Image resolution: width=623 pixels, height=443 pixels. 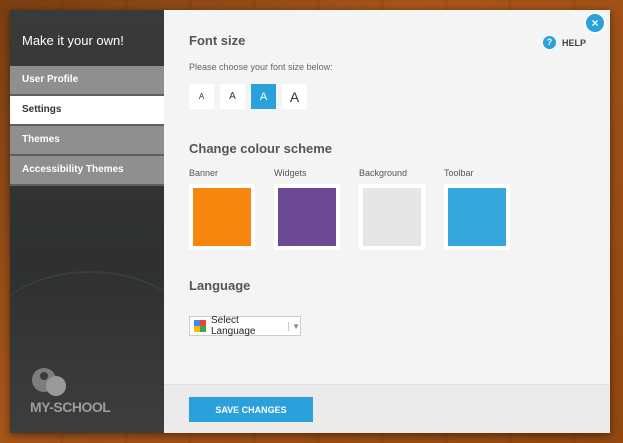 What do you see at coordinates (477, 217) in the screenshot?
I see `toolbar-colour-swatch` at bounding box center [477, 217].